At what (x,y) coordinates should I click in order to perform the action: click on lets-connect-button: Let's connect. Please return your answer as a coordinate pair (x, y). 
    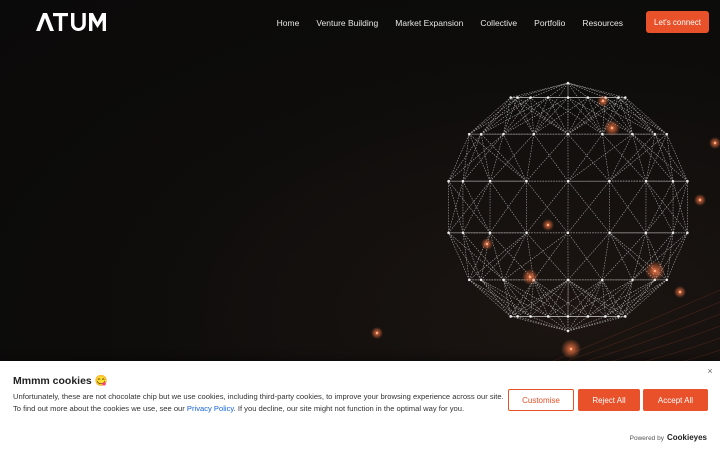
    Looking at the image, I should click on (677, 22).